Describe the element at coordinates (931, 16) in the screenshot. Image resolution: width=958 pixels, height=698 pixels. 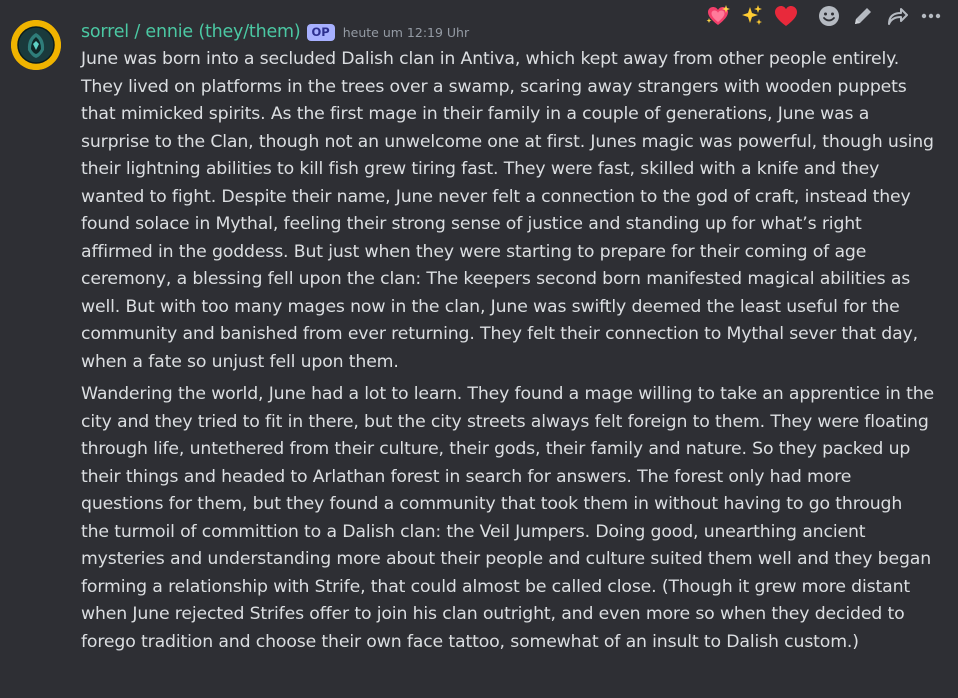
I see `more-options-icon` at that location.